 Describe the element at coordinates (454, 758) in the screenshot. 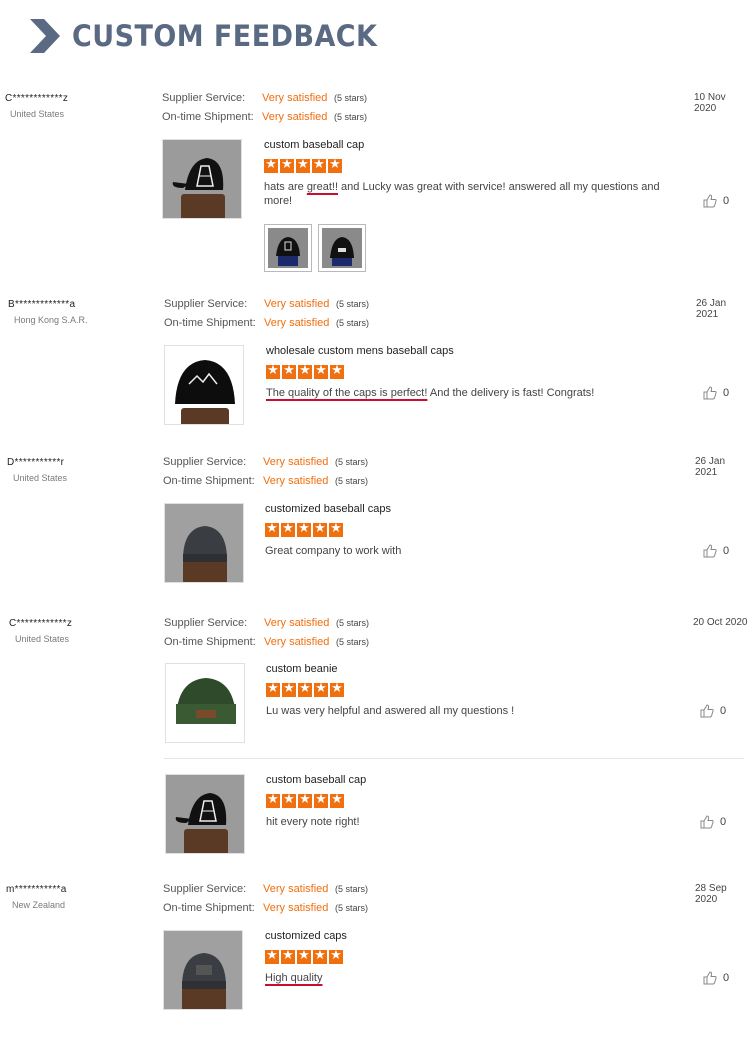

I see `divider` at that location.